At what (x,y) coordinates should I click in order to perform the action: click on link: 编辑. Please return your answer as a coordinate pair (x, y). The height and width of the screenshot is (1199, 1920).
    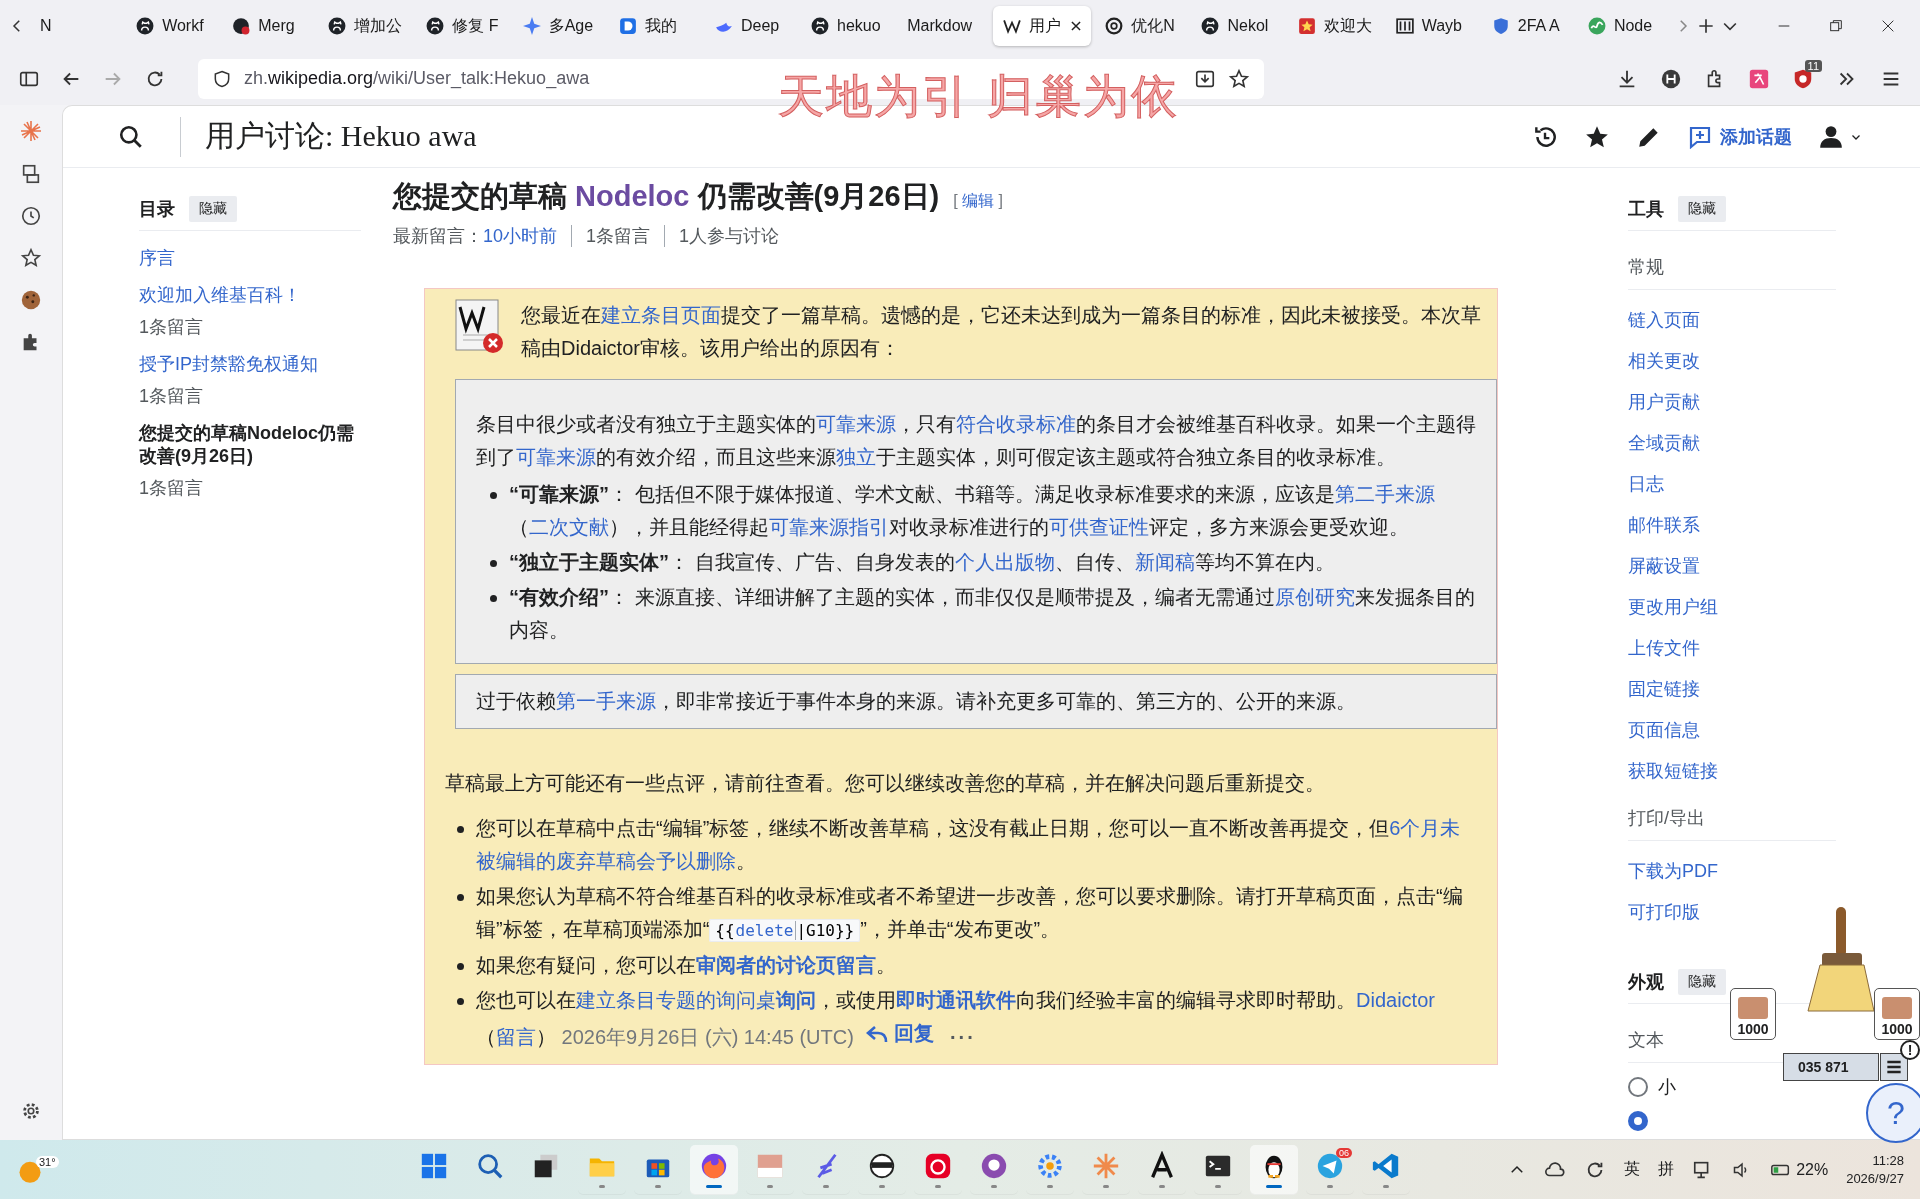
    Looking at the image, I should click on (978, 200).